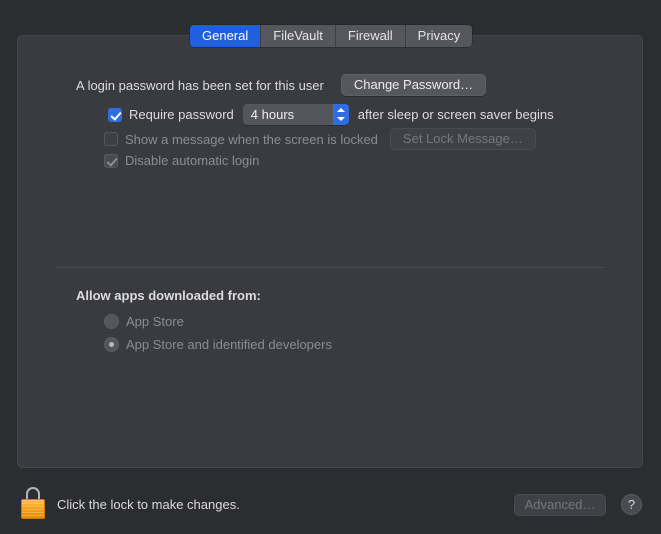  I want to click on show-lock-message-label: Show a message when the screen is locked, so click(251, 139).